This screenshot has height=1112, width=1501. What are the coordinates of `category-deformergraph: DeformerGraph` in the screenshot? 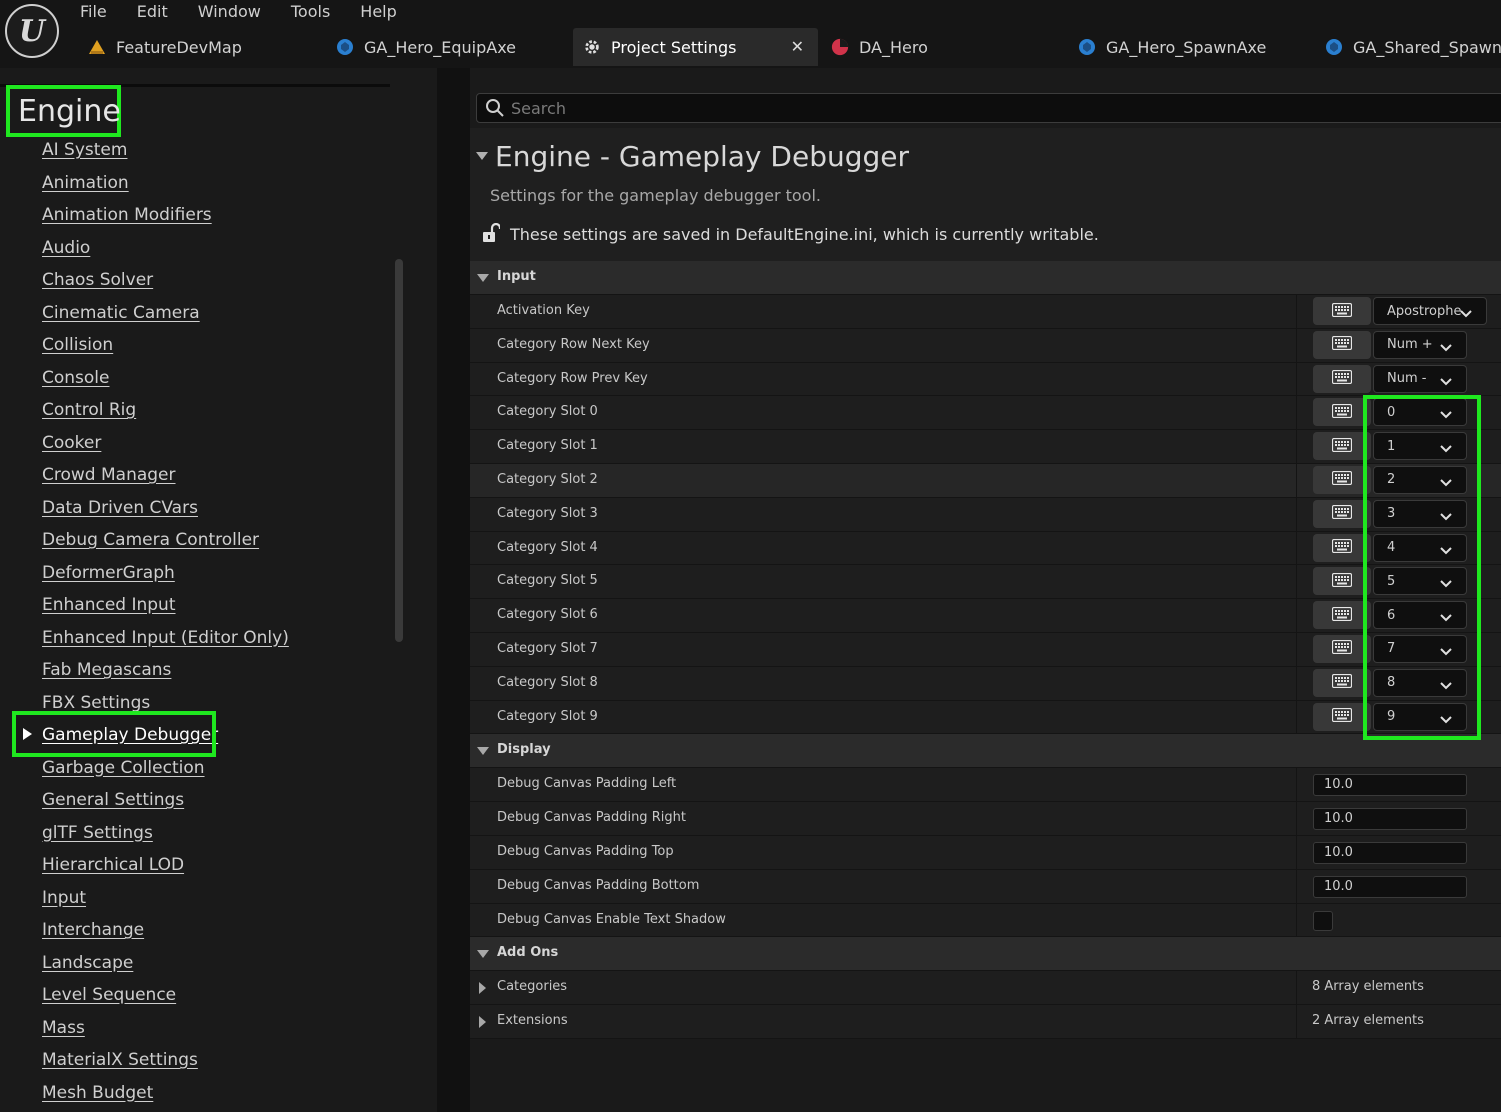 It's located at (222, 577).